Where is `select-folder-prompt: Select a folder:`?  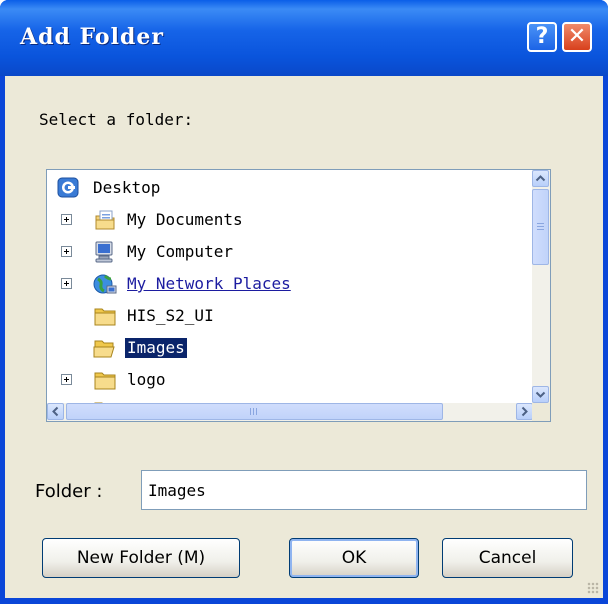
select-folder-prompt: Select a folder: is located at coordinates (116, 119).